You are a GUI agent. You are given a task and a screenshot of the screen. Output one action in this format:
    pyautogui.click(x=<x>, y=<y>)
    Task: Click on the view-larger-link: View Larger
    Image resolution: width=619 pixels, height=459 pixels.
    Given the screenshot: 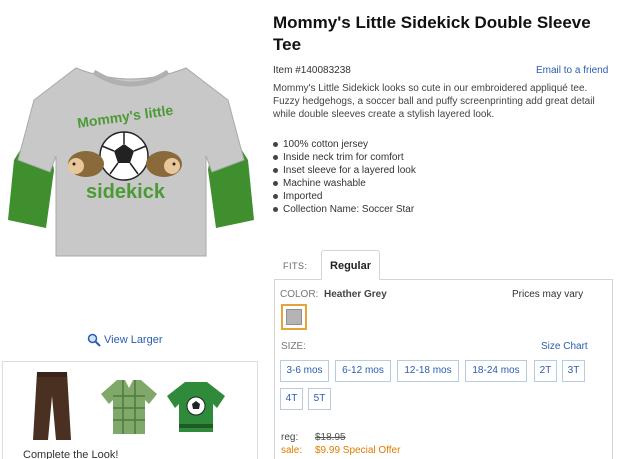 What is the action you would take?
    pyautogui.click(x=125, y=340)
    